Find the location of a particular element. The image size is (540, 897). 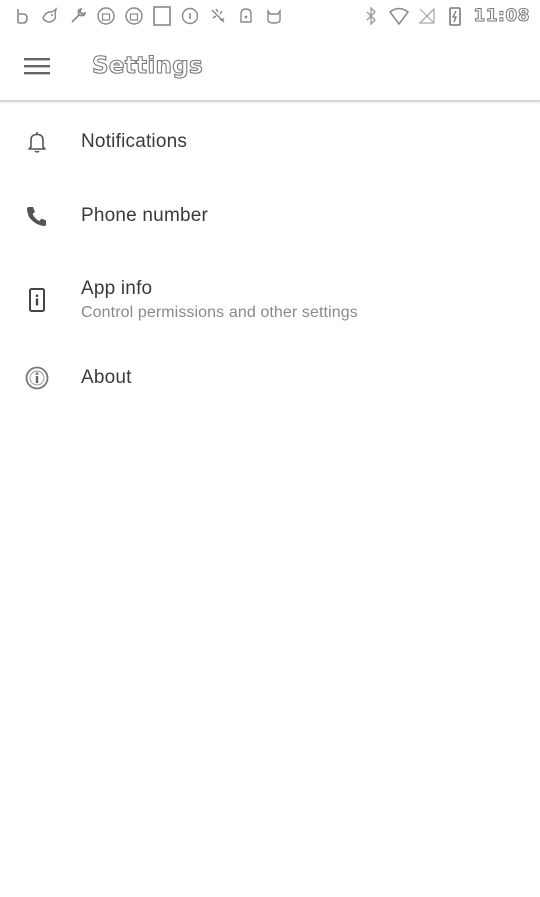

status-bar-time: 11:08 is located at coordinates (501, 16).